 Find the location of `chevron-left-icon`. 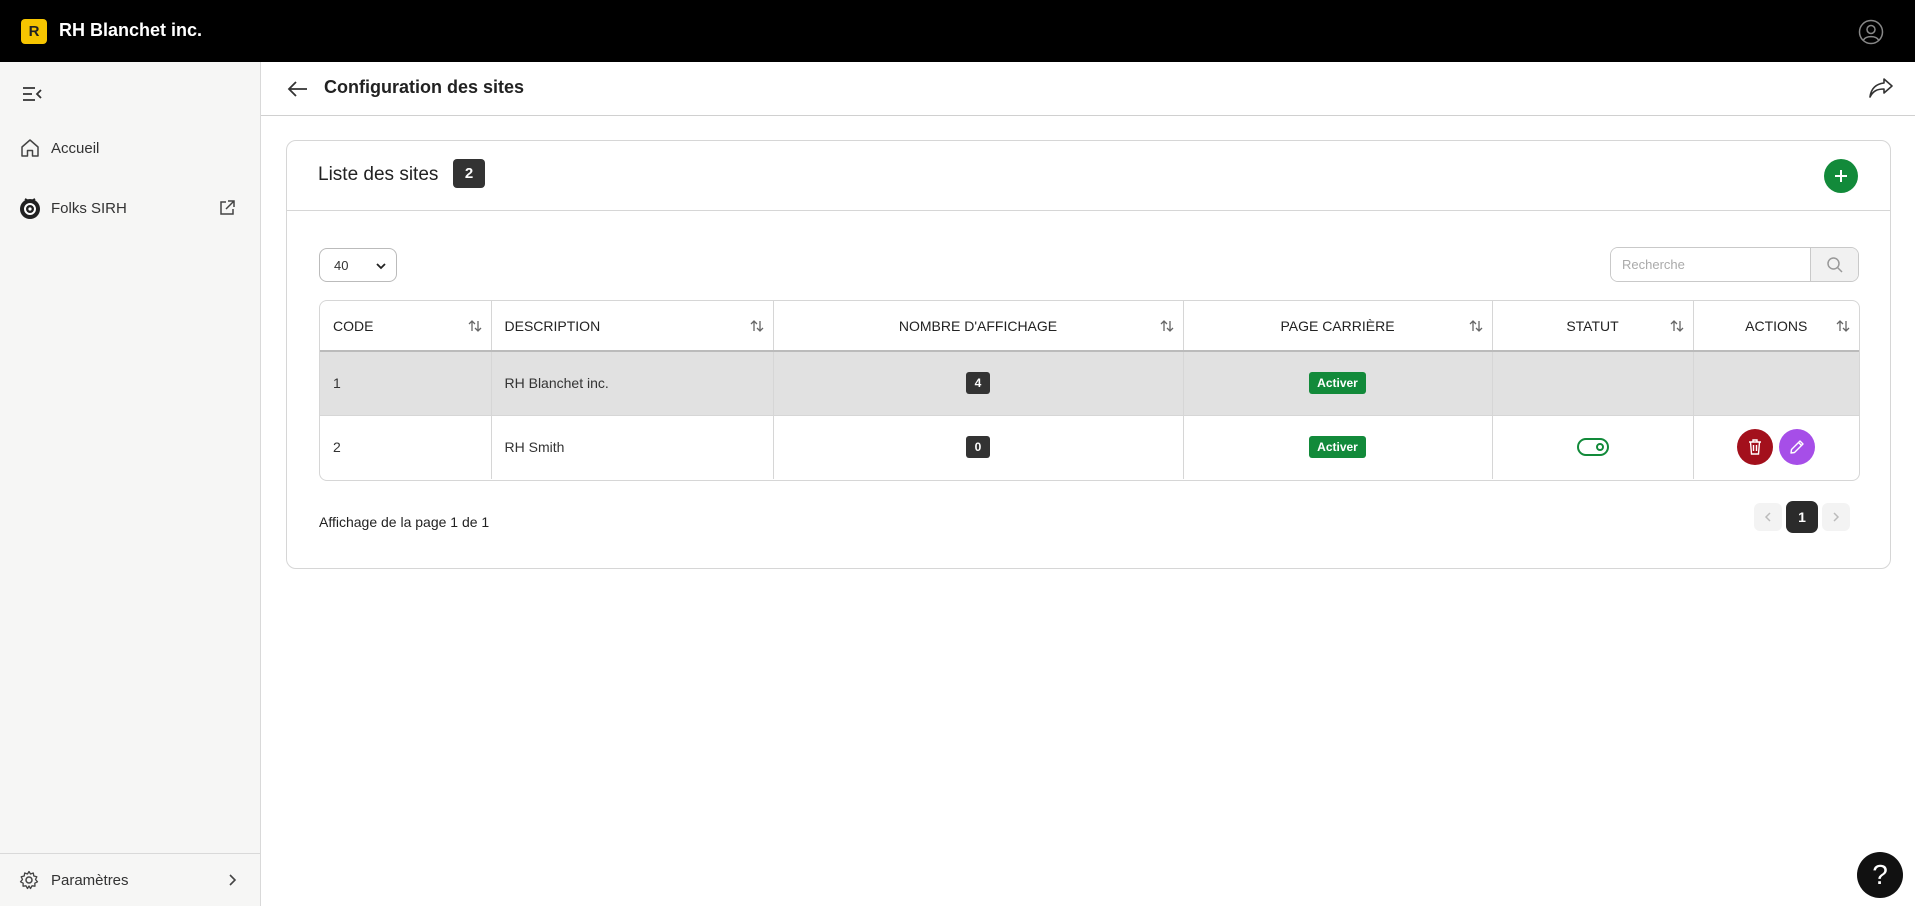

chevron-left-icon is located at coordinates (1767, 517).